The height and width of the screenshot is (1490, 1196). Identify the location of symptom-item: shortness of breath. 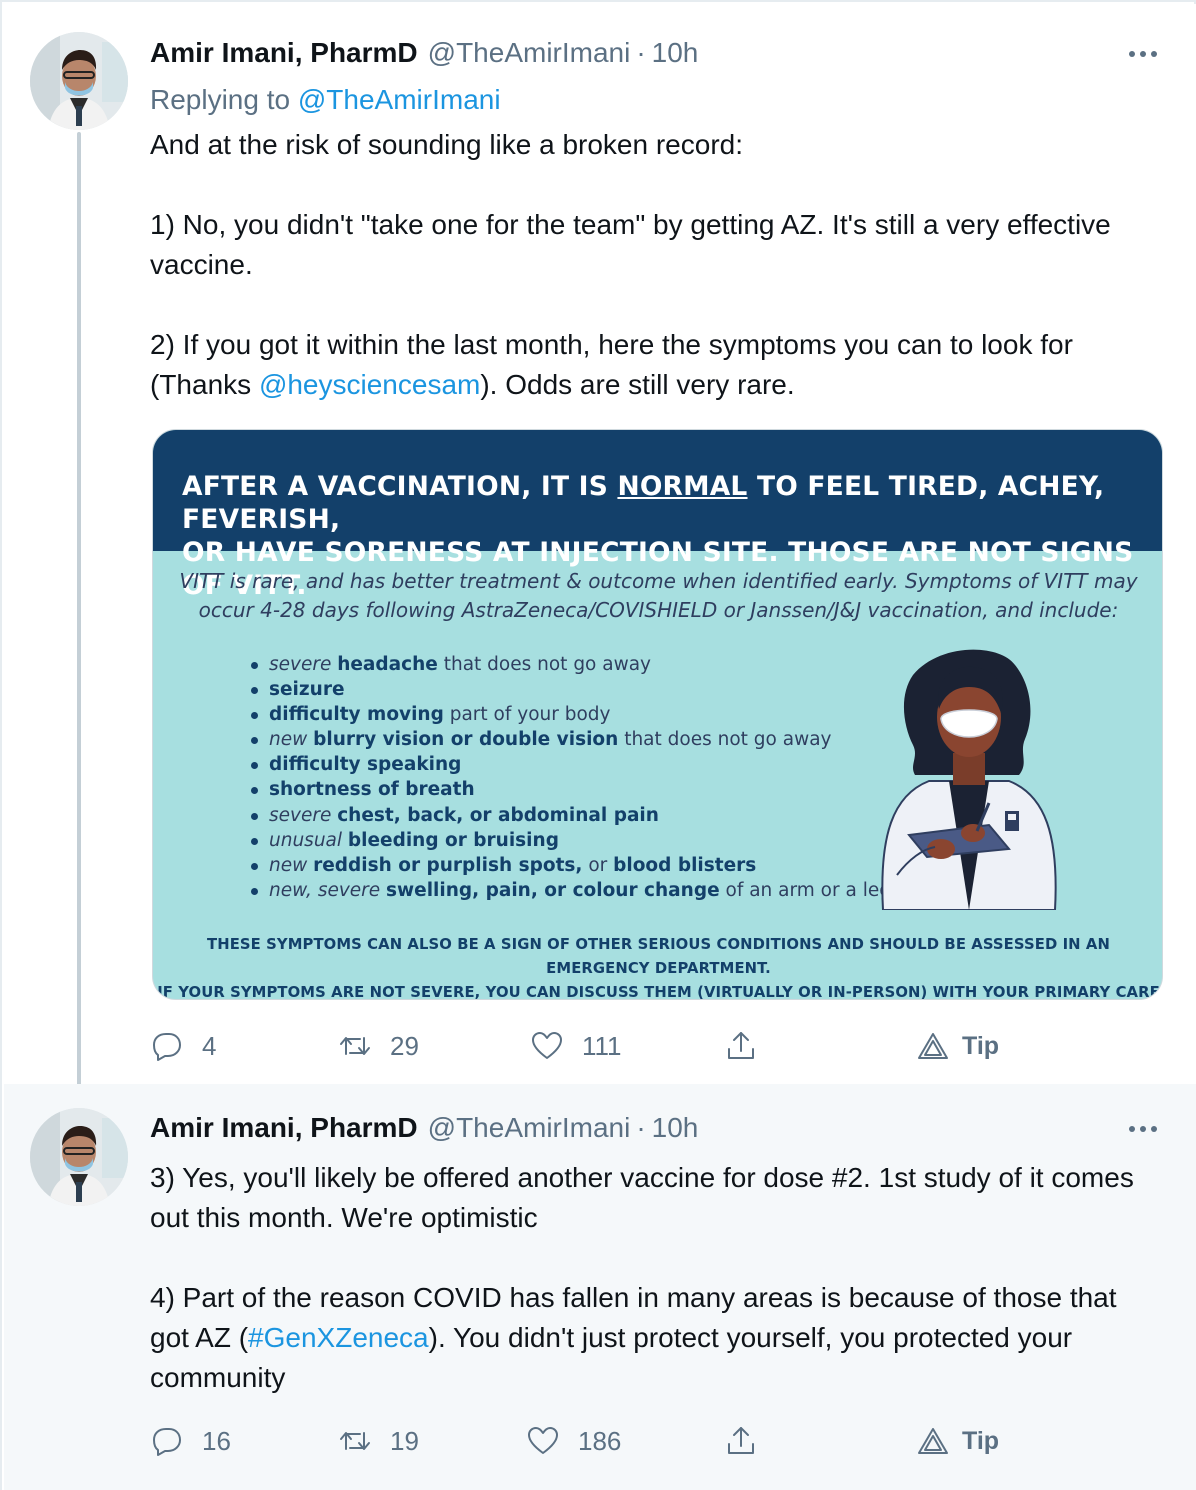
(569, 789).